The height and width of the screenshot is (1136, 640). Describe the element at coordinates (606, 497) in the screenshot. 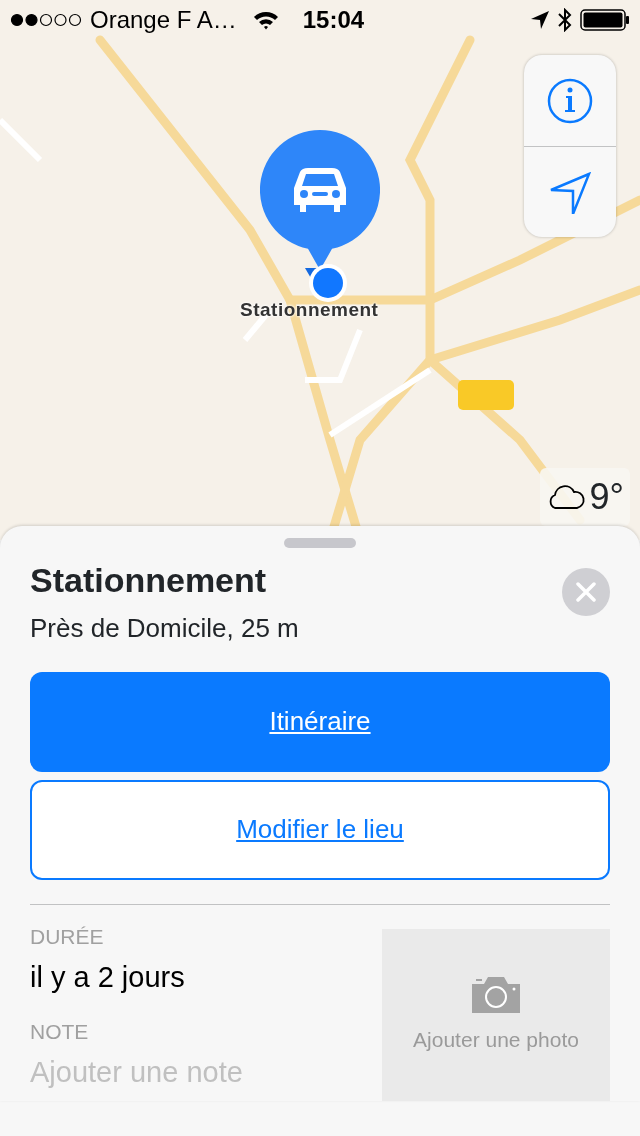

I see `temperature: 9°` at that location.